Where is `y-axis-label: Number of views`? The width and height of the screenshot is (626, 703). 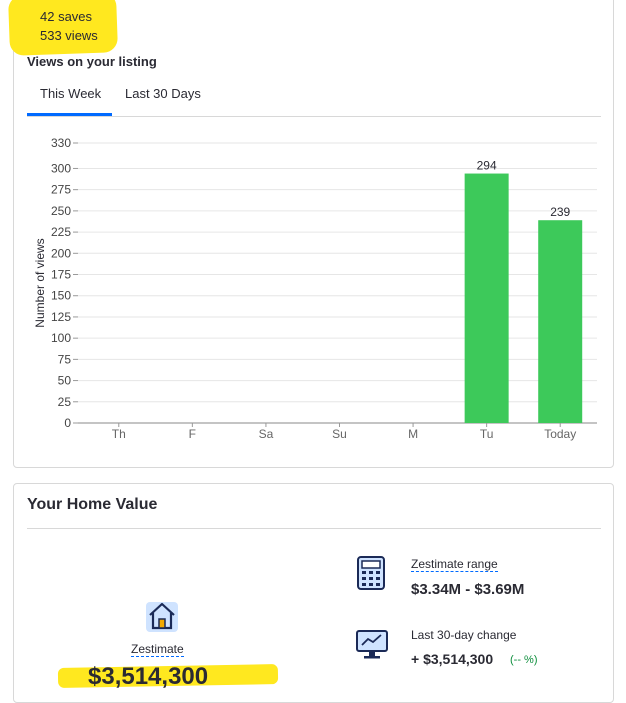 y-axis-label: Number of views is located at coordinates (40, 282).